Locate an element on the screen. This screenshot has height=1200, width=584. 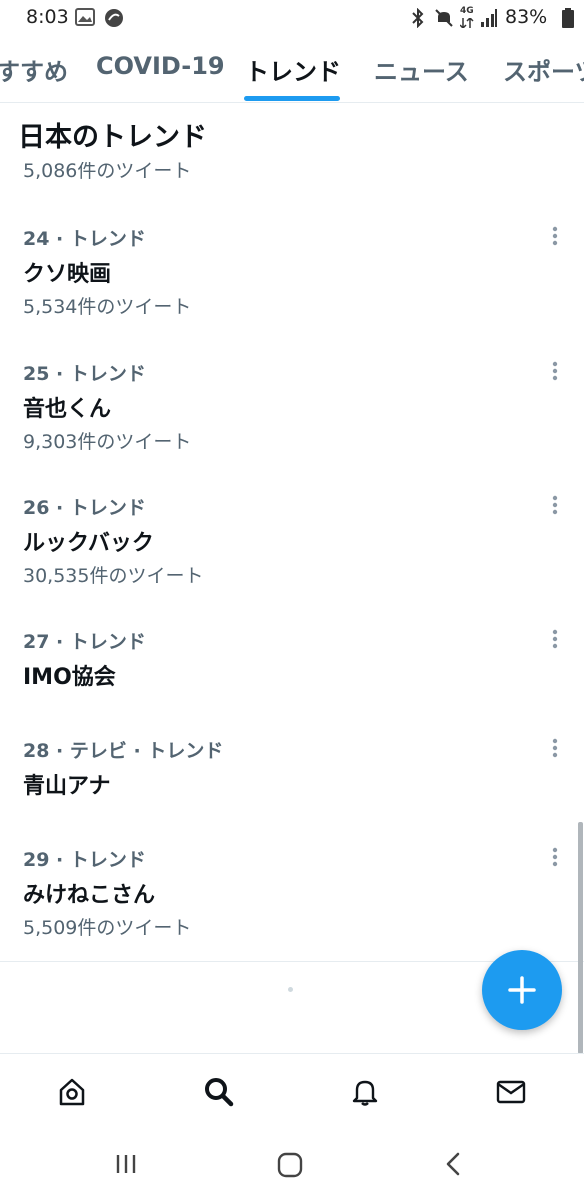
status-bar: 8:03 4G 83% is located at coordinates (292, 18).